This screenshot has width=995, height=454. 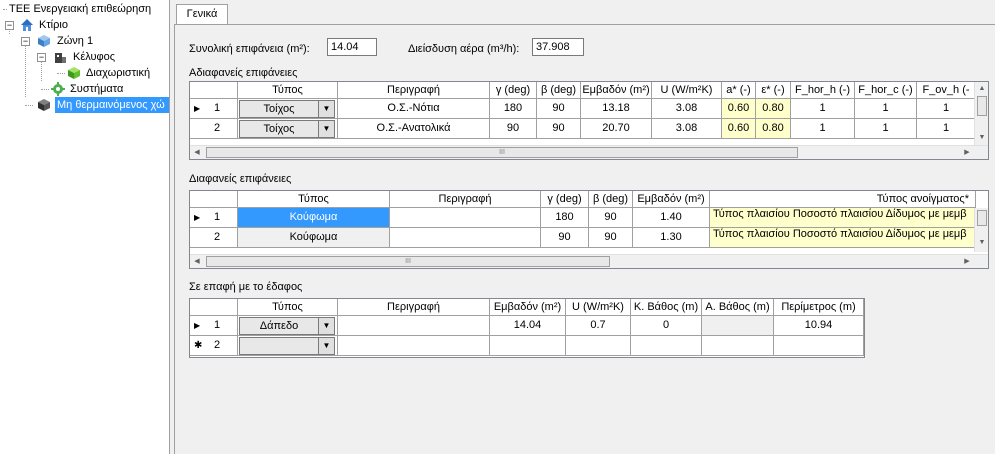 I want to click on column-header: U (W/m²K), so click(x=687, y=90).